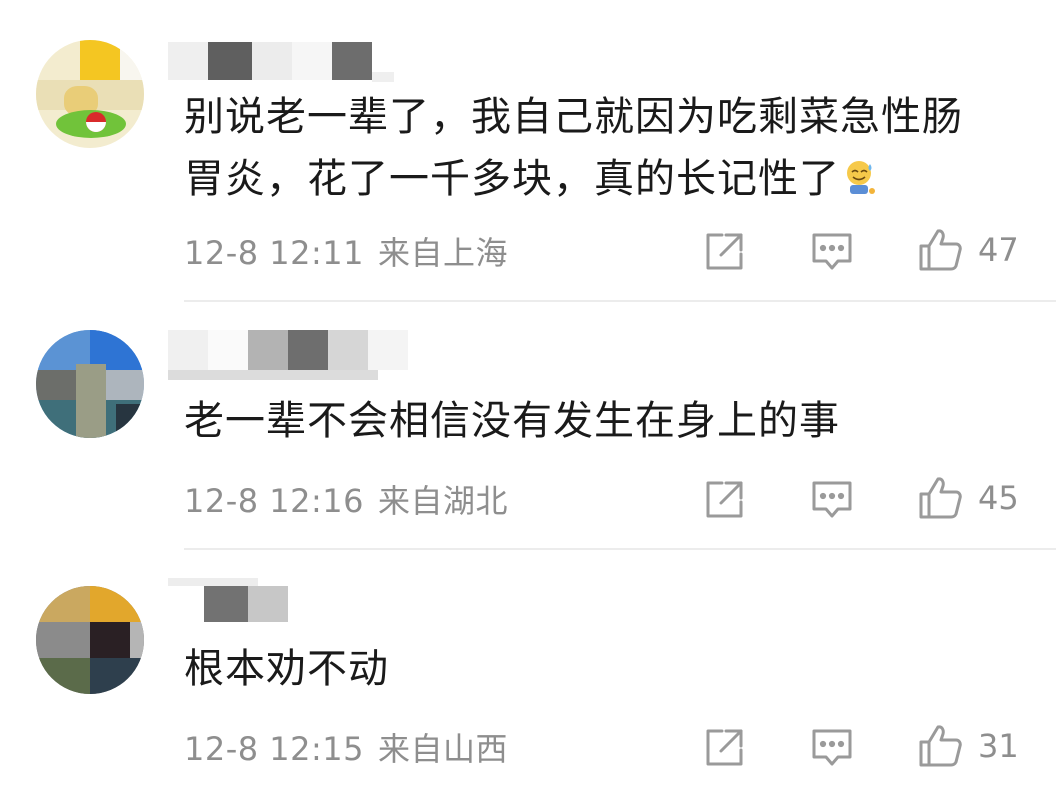  I want to click on comment-time: 12-8 12:16, so click(274, 501).